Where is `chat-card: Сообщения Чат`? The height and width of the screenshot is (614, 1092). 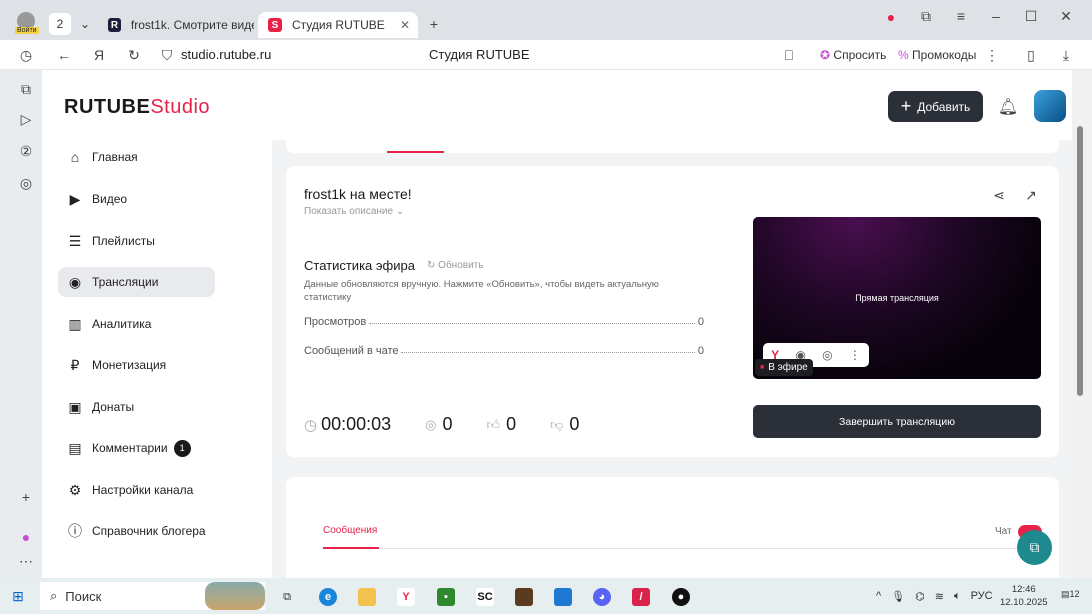
chat-card: Сообщения Чат is located at coordinates (672, 527).